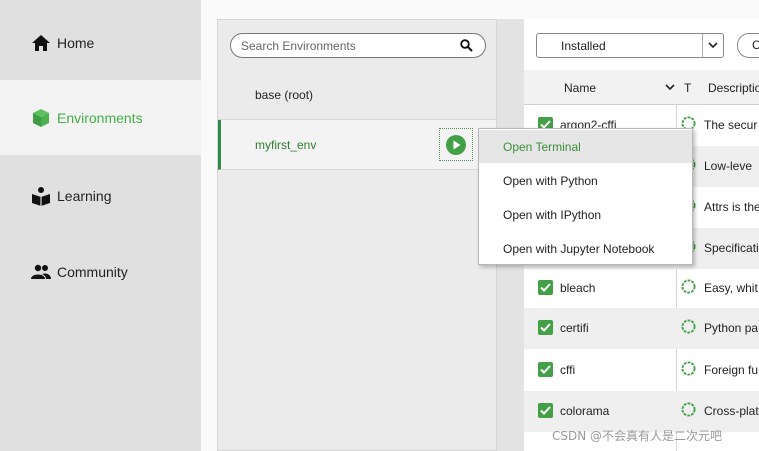 This screenshot has width=759, height=451. I want to click on menu-item-open-terminal: Open Terminal, so click(585, 146).